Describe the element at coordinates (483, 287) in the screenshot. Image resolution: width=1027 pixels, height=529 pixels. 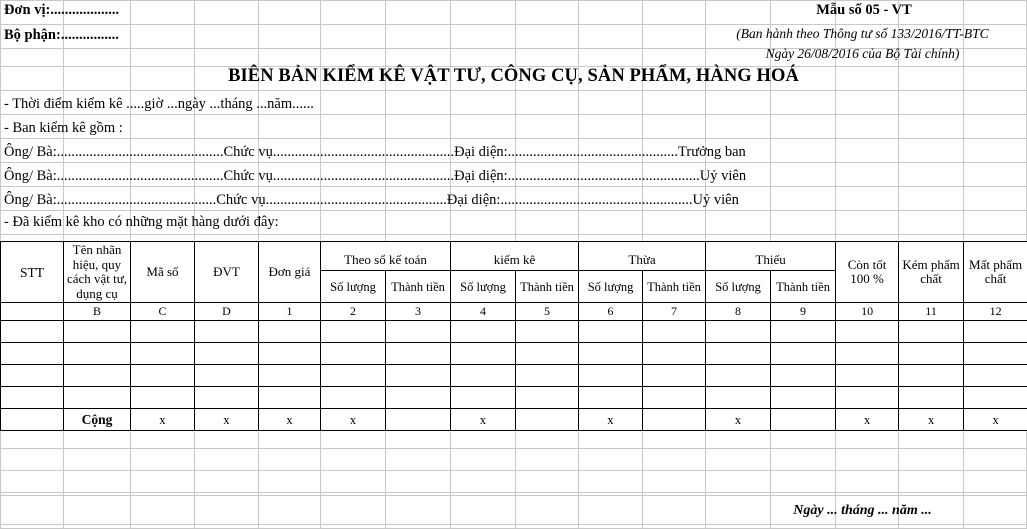
I see `subcol-count-qty: Số lượng` at that location.